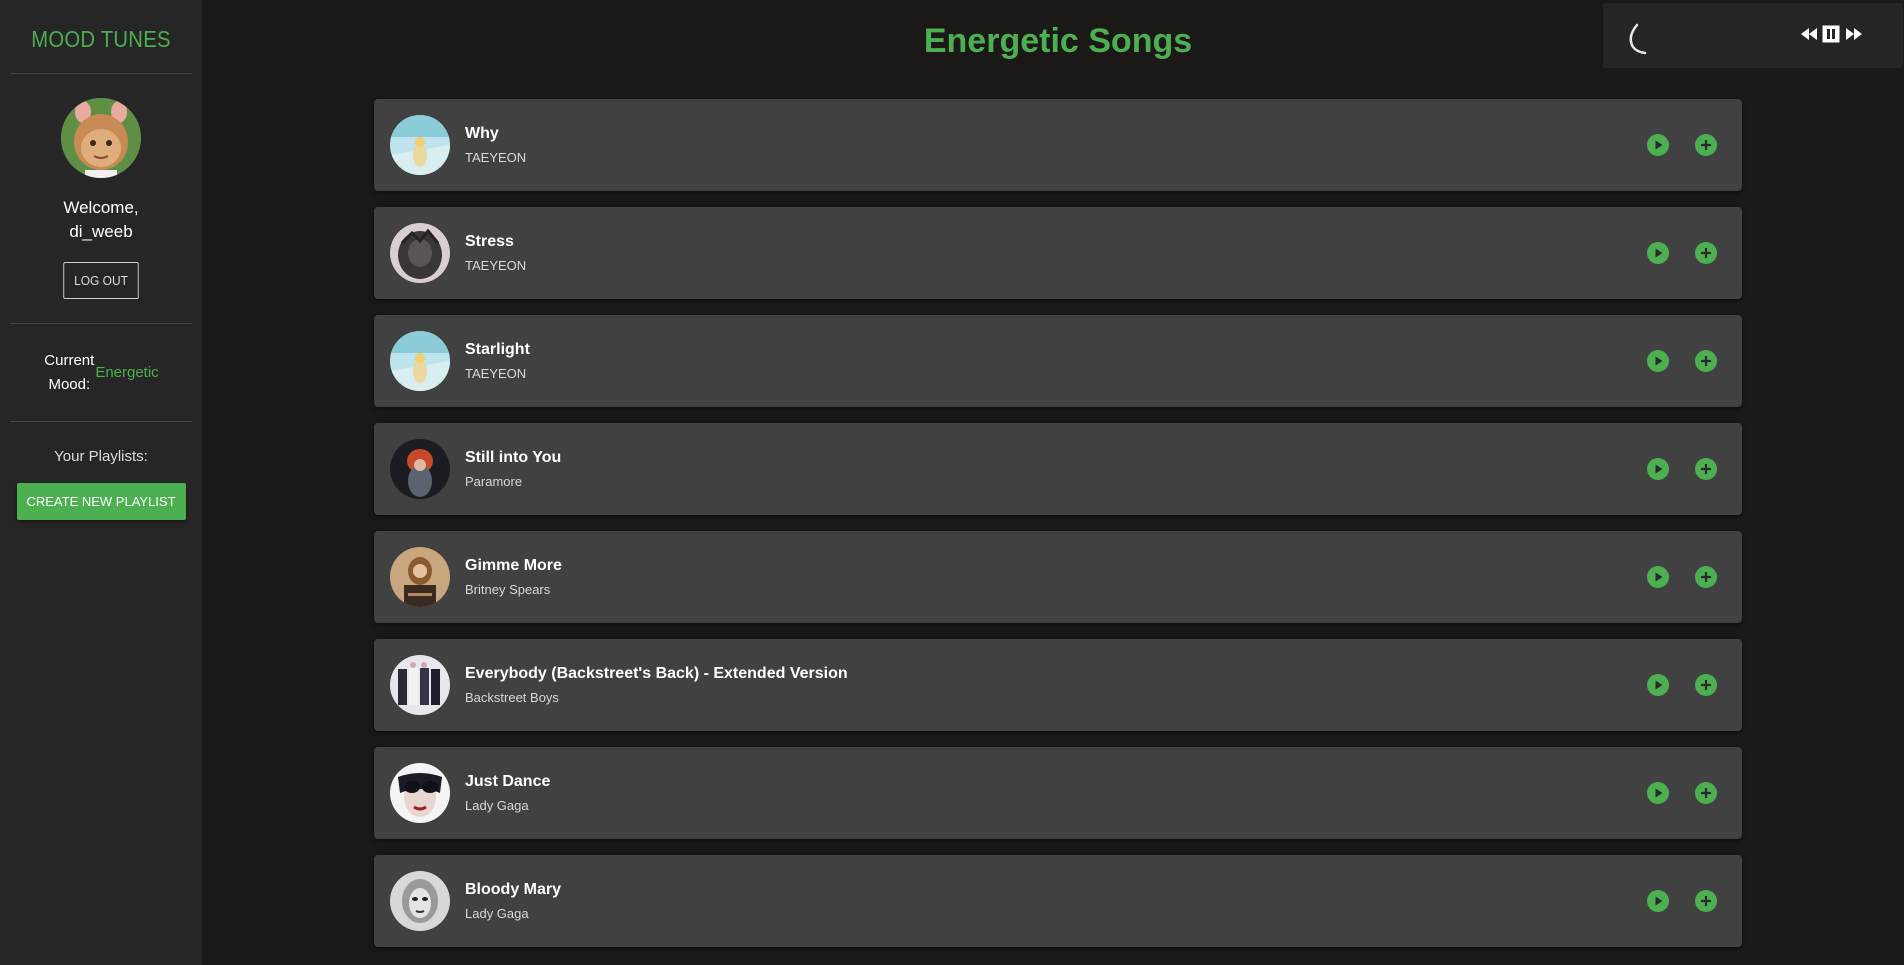  Describe the element at coordinates (1058, 361) in the screenshot. I see `song-card: Starlight TAEYEON` at that location.